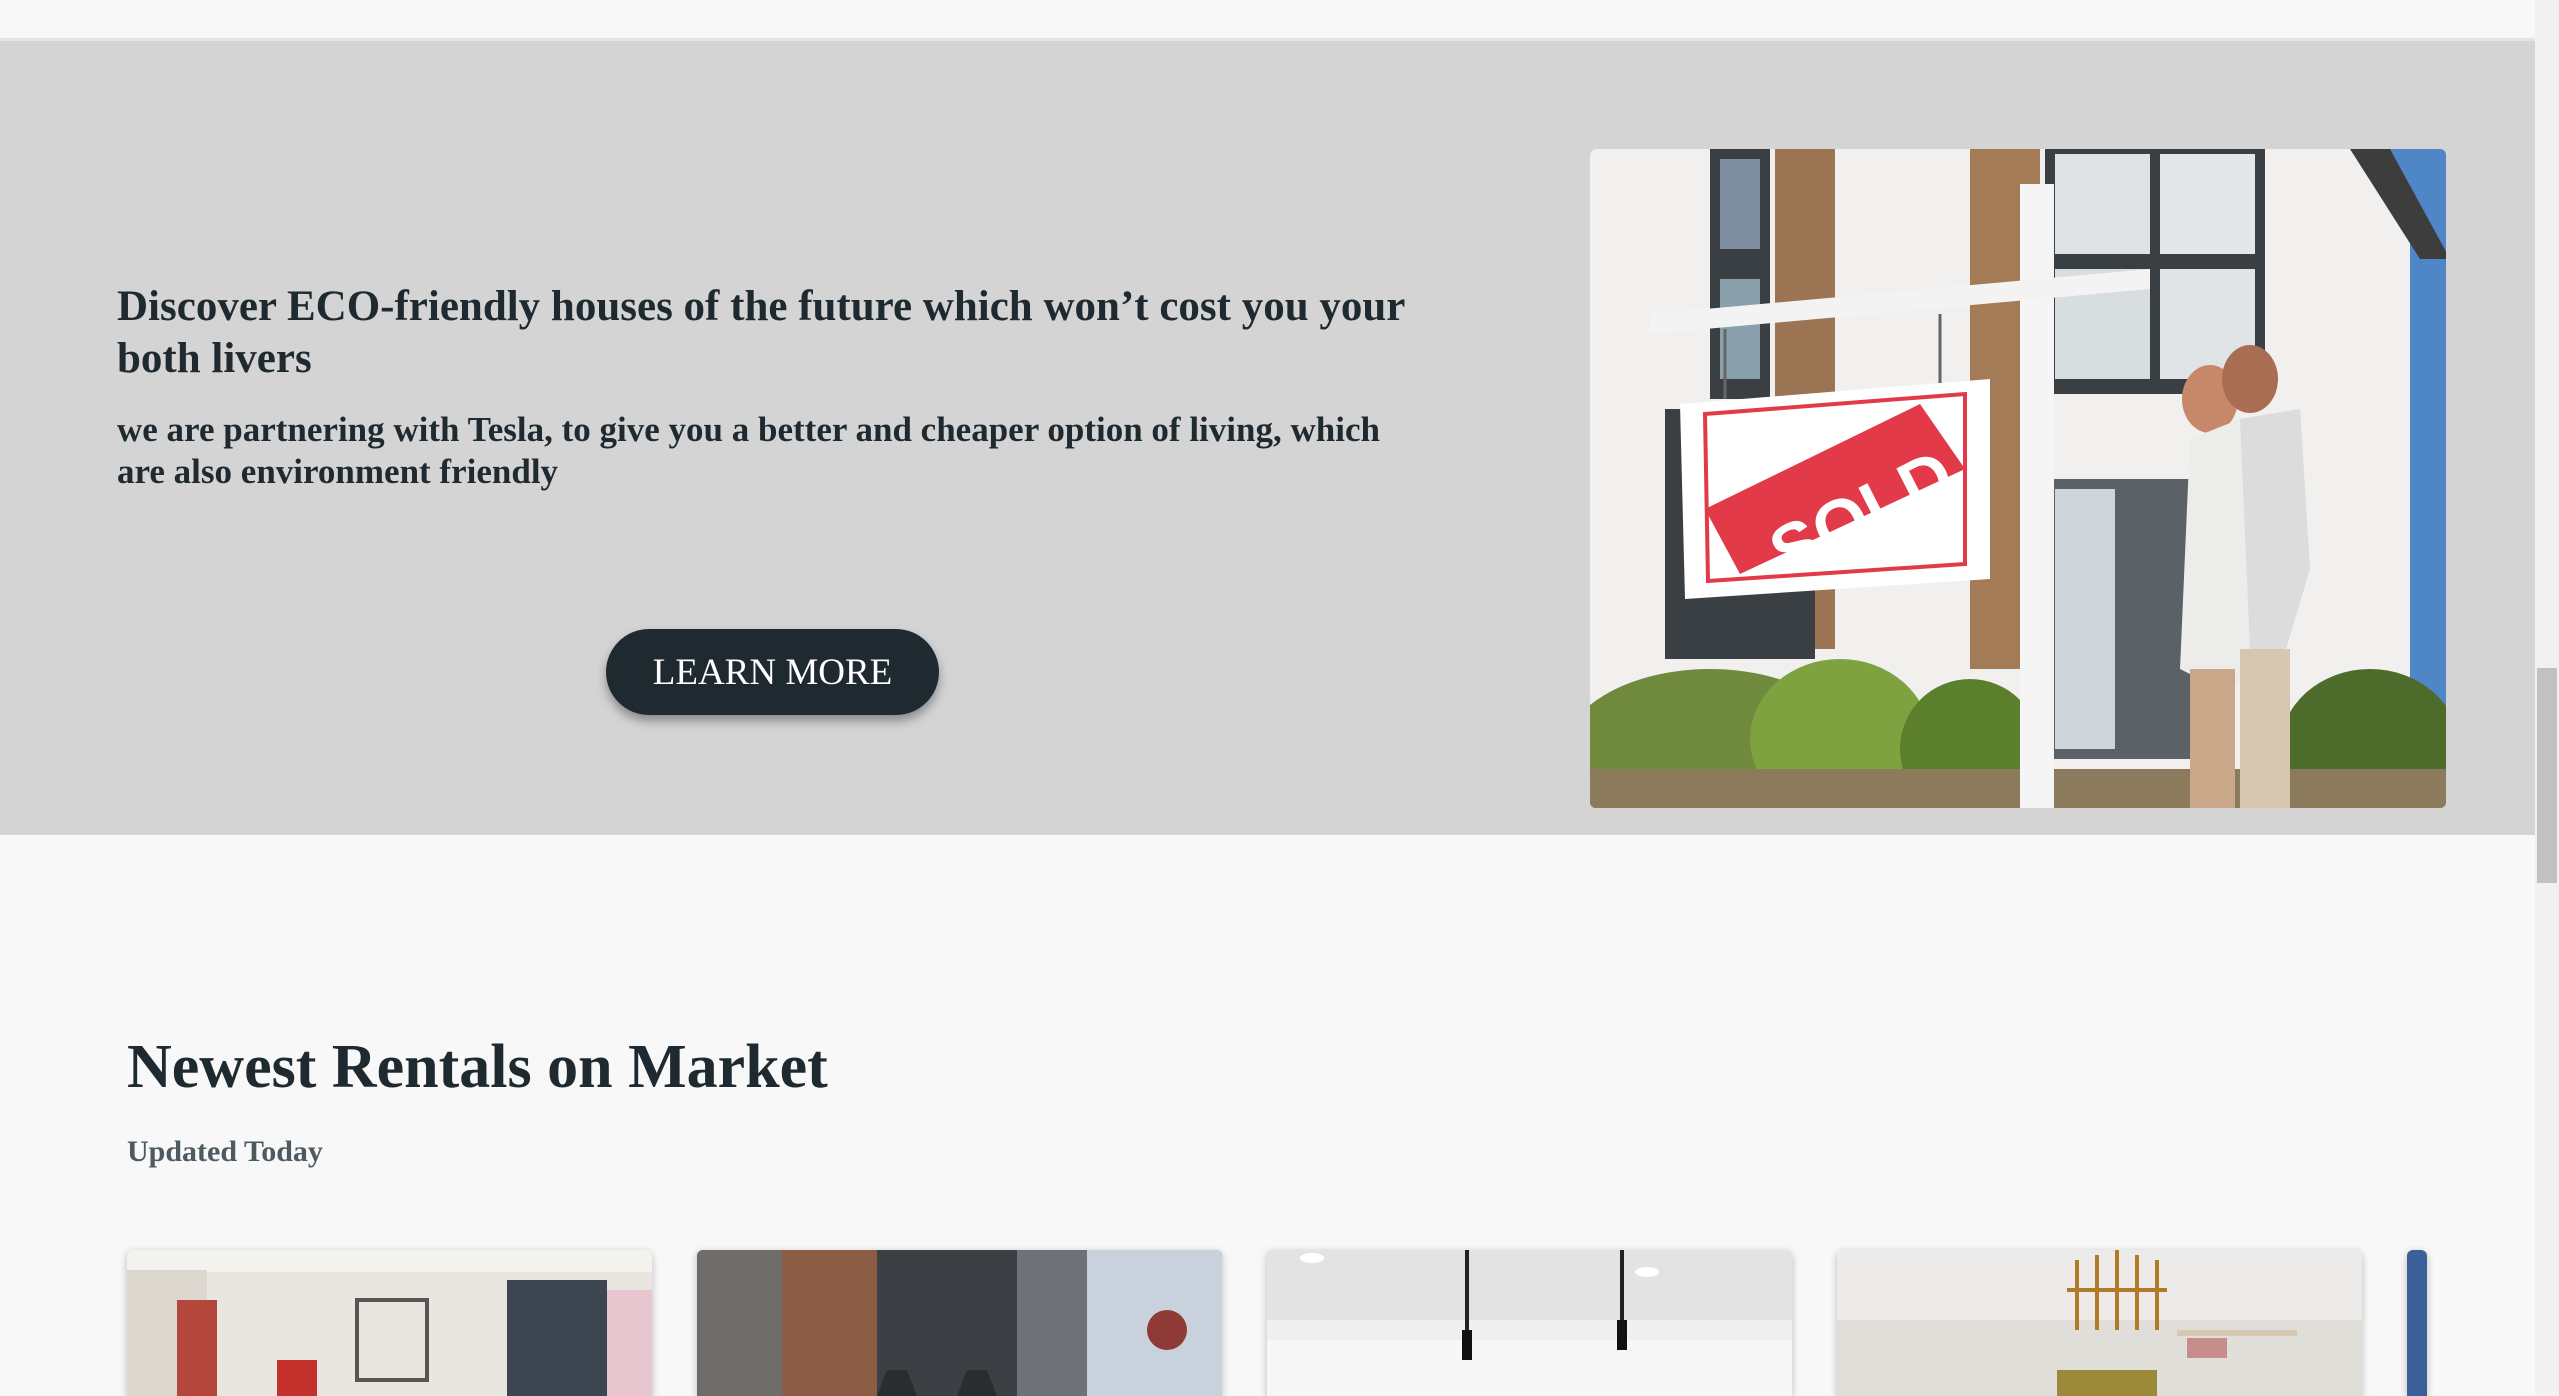 The image size is (2559, 1396). Describe the element at coordinates (477, 1067) in the screenshot. I see `rentals-section-title: Newest Rentals on Market` at that location.